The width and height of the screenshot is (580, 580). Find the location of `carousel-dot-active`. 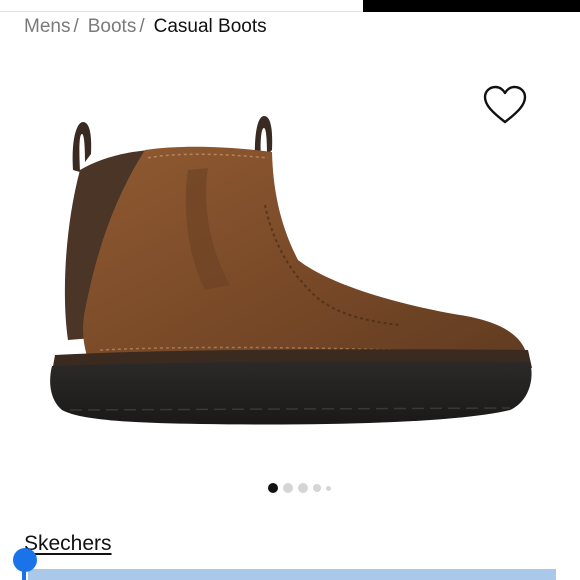

carousel-dot-active is located at coordinates (273, 488).